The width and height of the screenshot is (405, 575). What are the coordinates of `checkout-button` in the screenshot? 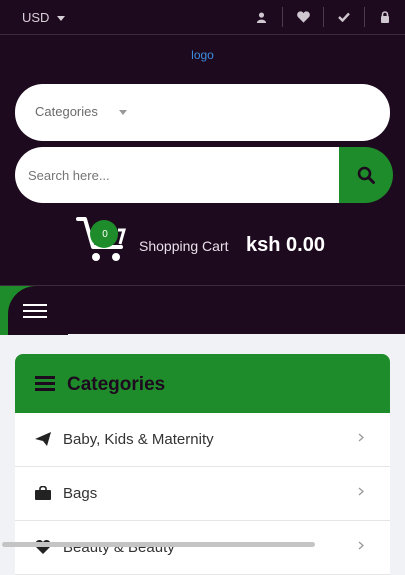 It's located at (343, 17).